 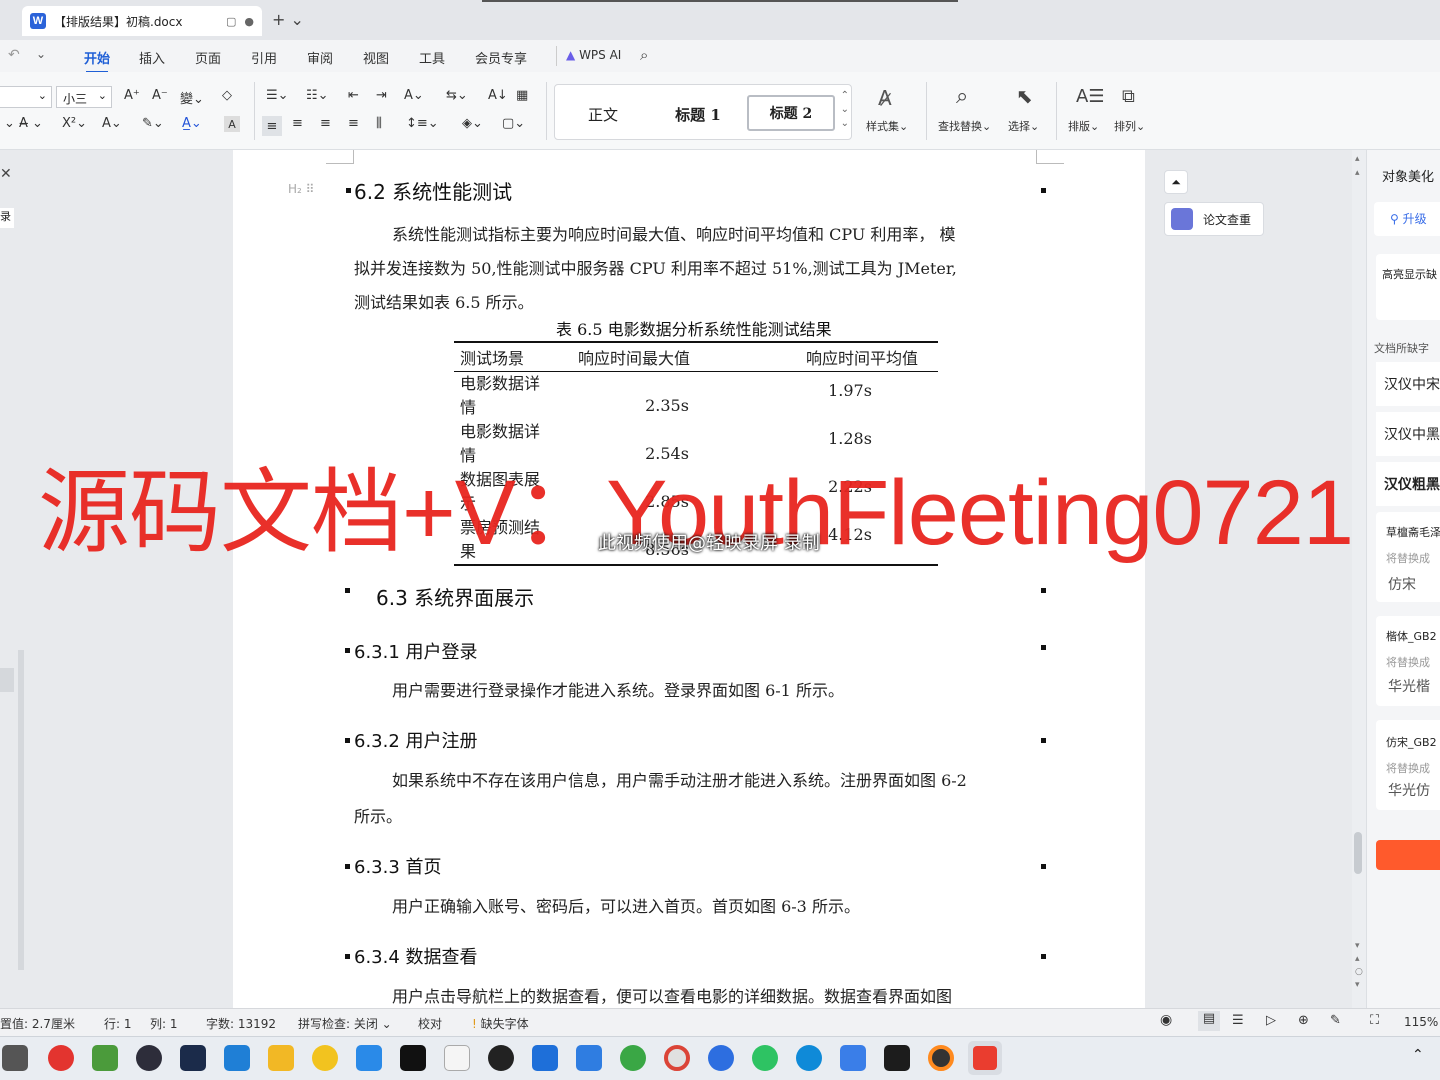 What do you see at coordinates (1407, 219) in the screenshot?
I see `upgrade-button: ⚲ 升级` at bounding box center [1407, 219].